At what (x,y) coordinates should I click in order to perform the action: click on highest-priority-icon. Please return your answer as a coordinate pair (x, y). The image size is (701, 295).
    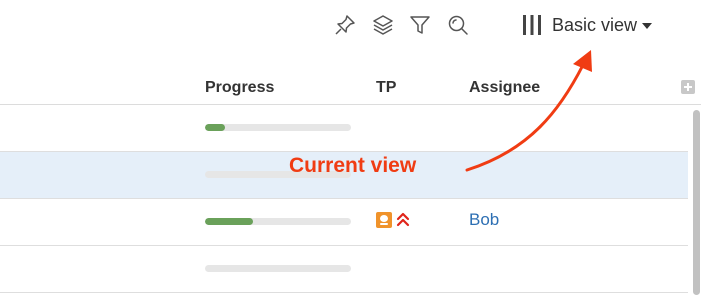
    Looking at the image, I should click on (403, 220).